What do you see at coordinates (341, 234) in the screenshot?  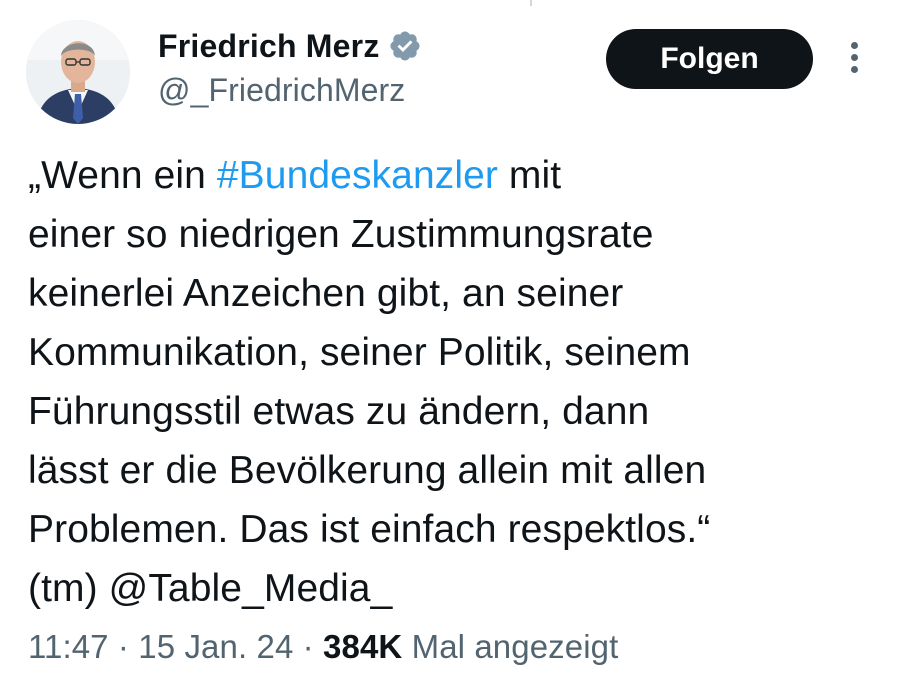 I see `tweet-line-2: einer so niedrigen Zustimmungsrate` at bounding box center [341, 234].